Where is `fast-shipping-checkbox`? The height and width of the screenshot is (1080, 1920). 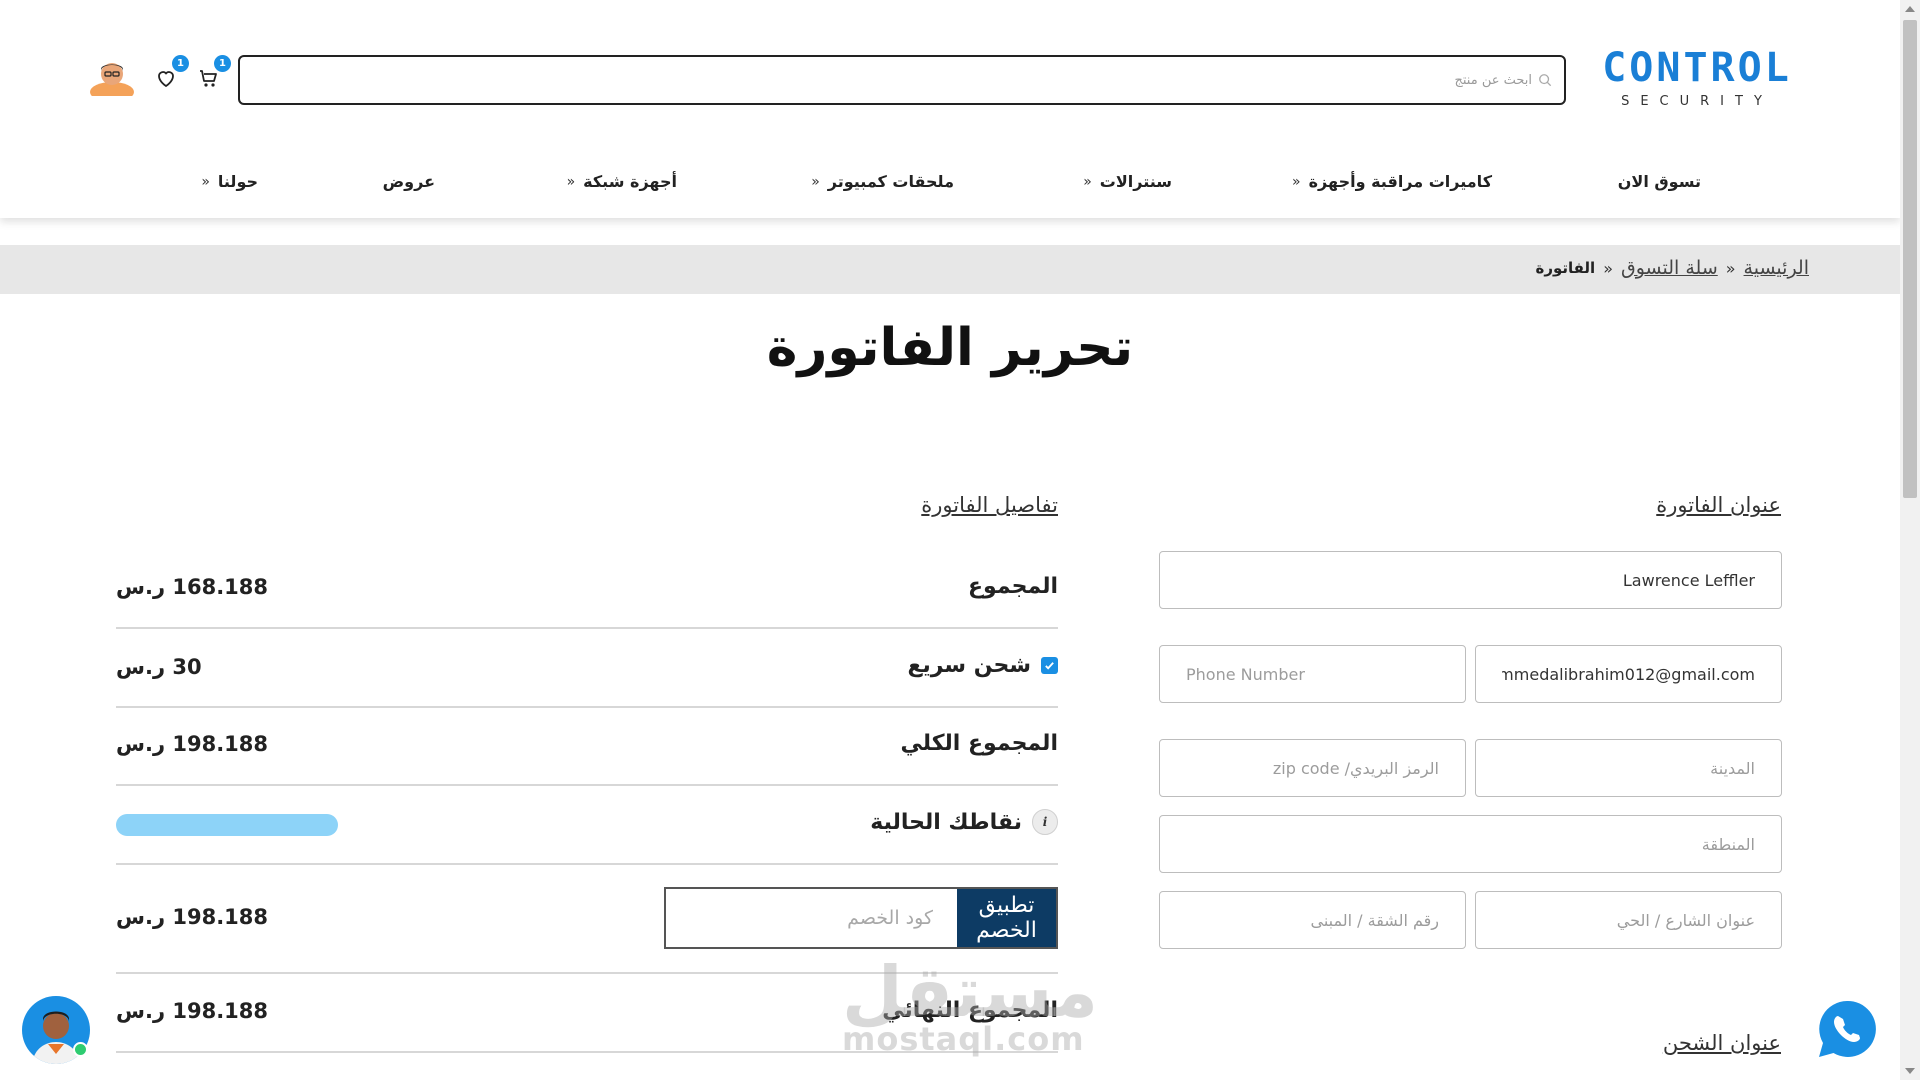 fast-shipping-checkbox is located at coordinates (1049, 665).